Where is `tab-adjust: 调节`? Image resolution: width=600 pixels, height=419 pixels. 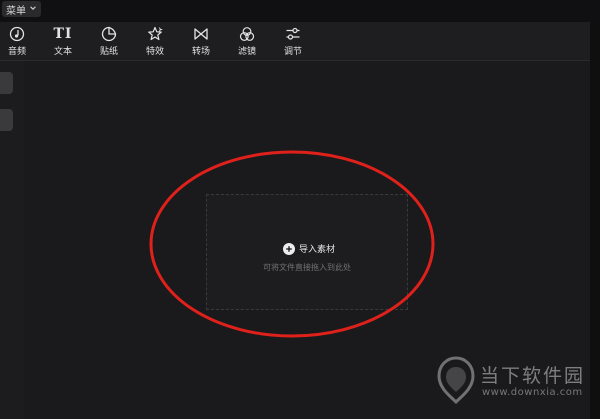
tab-adjust: 调节 is located at coordinates (293, 42).